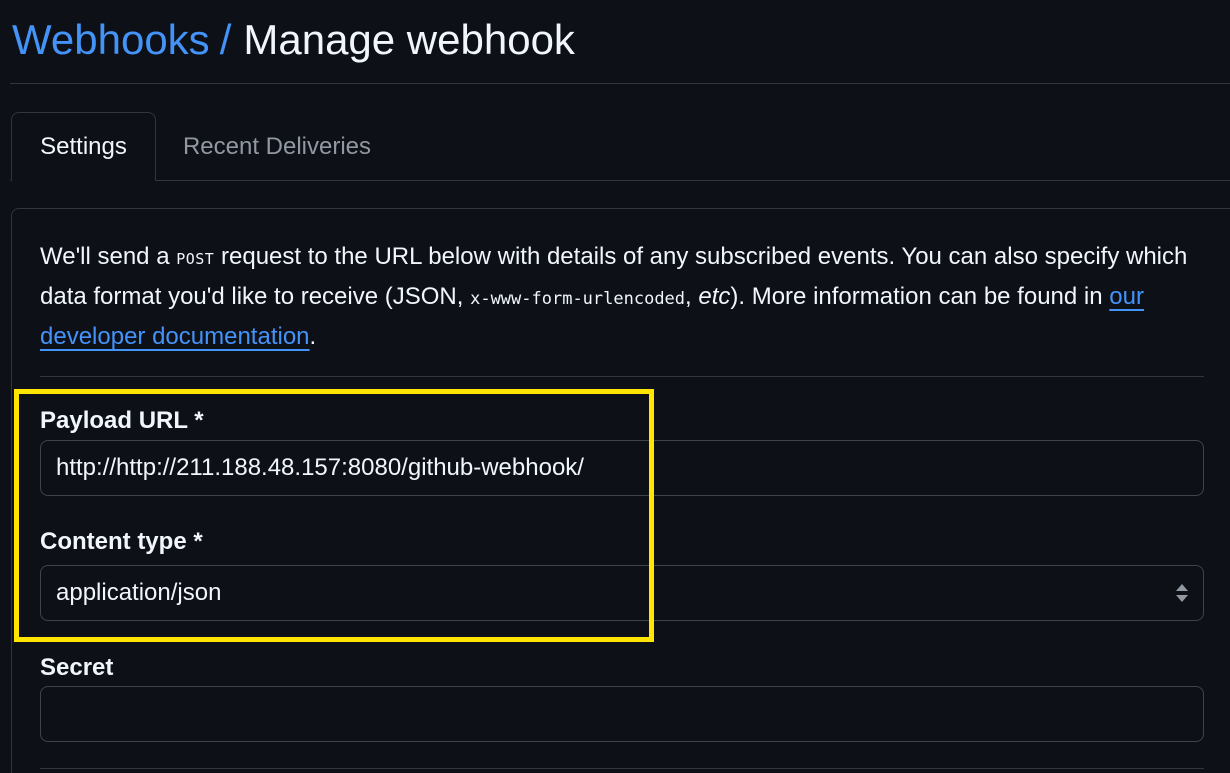  Describe the element at coordinates (920, 296) in the screenshot. I see `intro-text-part: ). More information can be found in` at that location.